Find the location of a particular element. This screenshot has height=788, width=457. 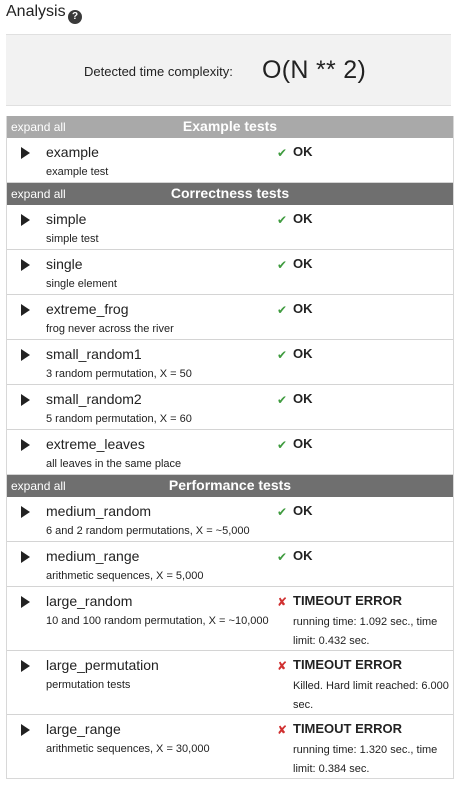

status-detail: Killed. Hard limit reached: 6.000 sec. is located at coordinates (371, 695).